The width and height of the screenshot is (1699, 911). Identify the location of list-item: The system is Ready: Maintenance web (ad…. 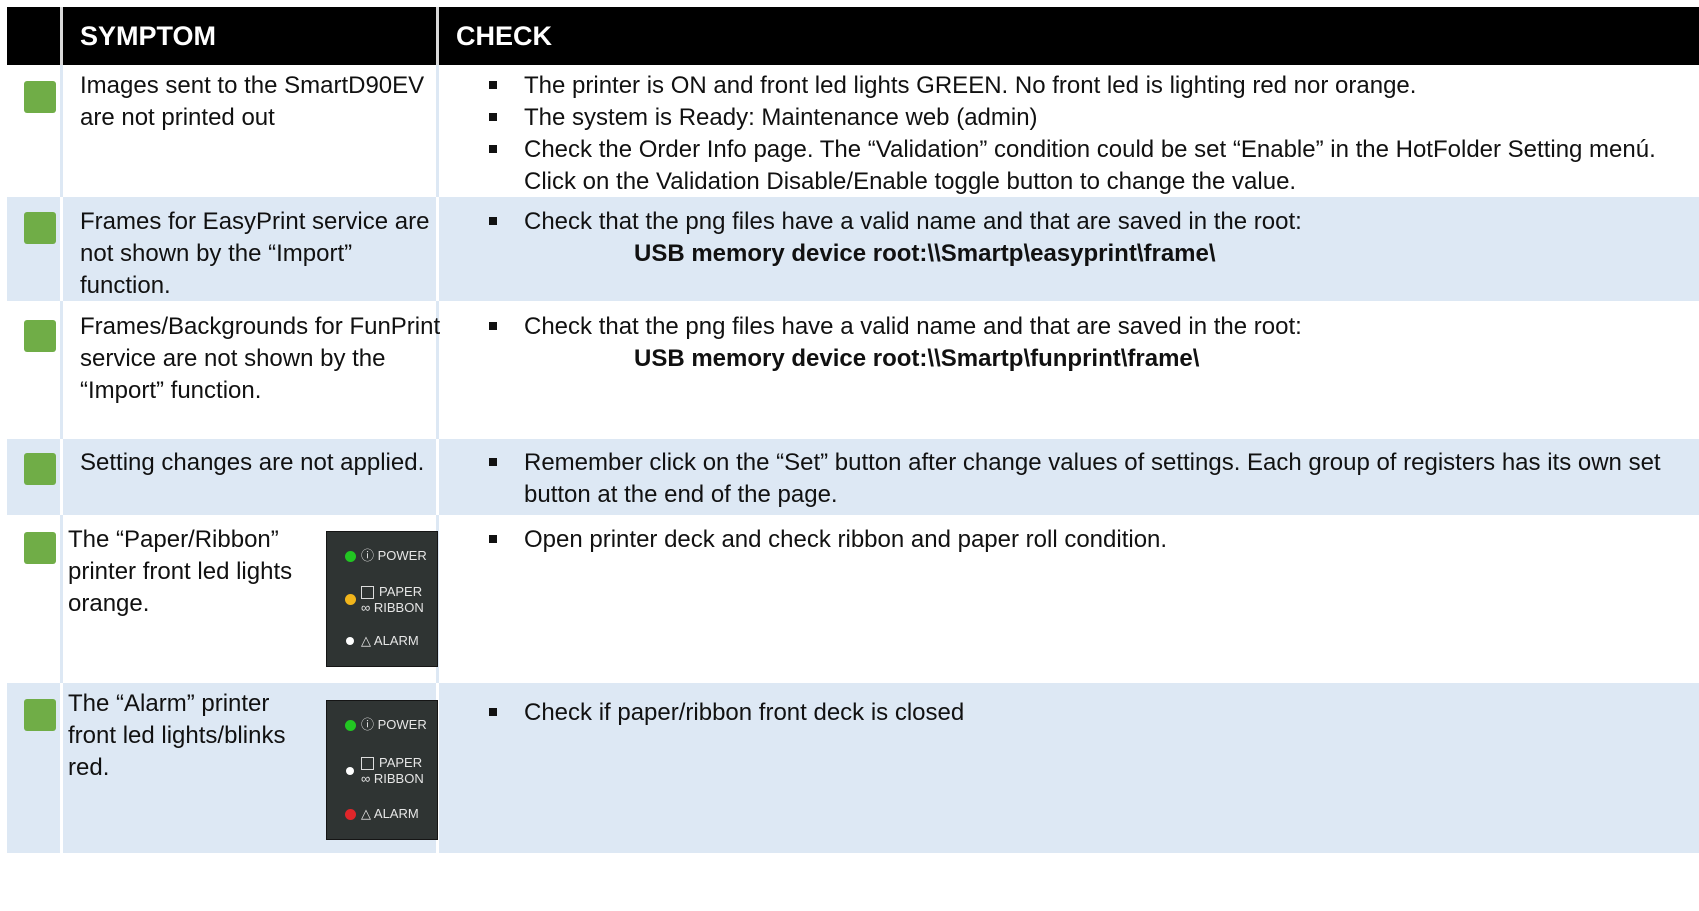
(1072, 118).